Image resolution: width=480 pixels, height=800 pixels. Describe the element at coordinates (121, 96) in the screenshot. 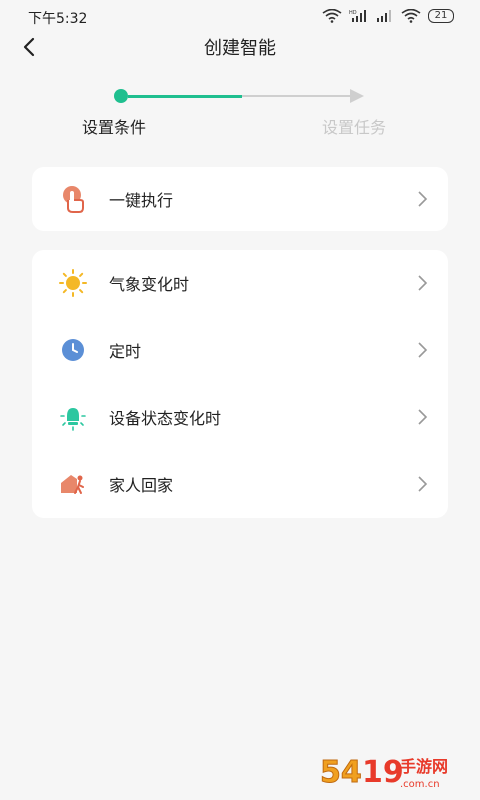

I see `step-indicator-dot` at that location.